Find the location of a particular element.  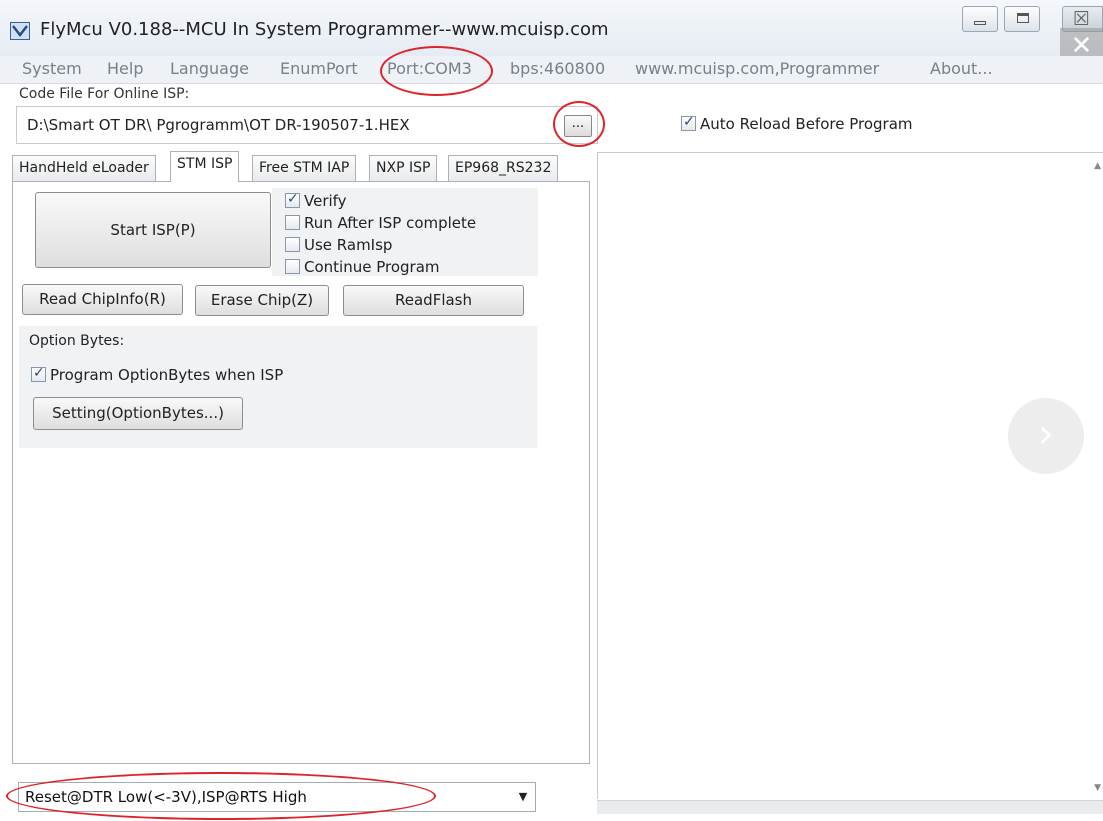

reset-mode-value: Reset@DTR Low(<-3V),ISP@RTS High is located at coordinates (166, 797).